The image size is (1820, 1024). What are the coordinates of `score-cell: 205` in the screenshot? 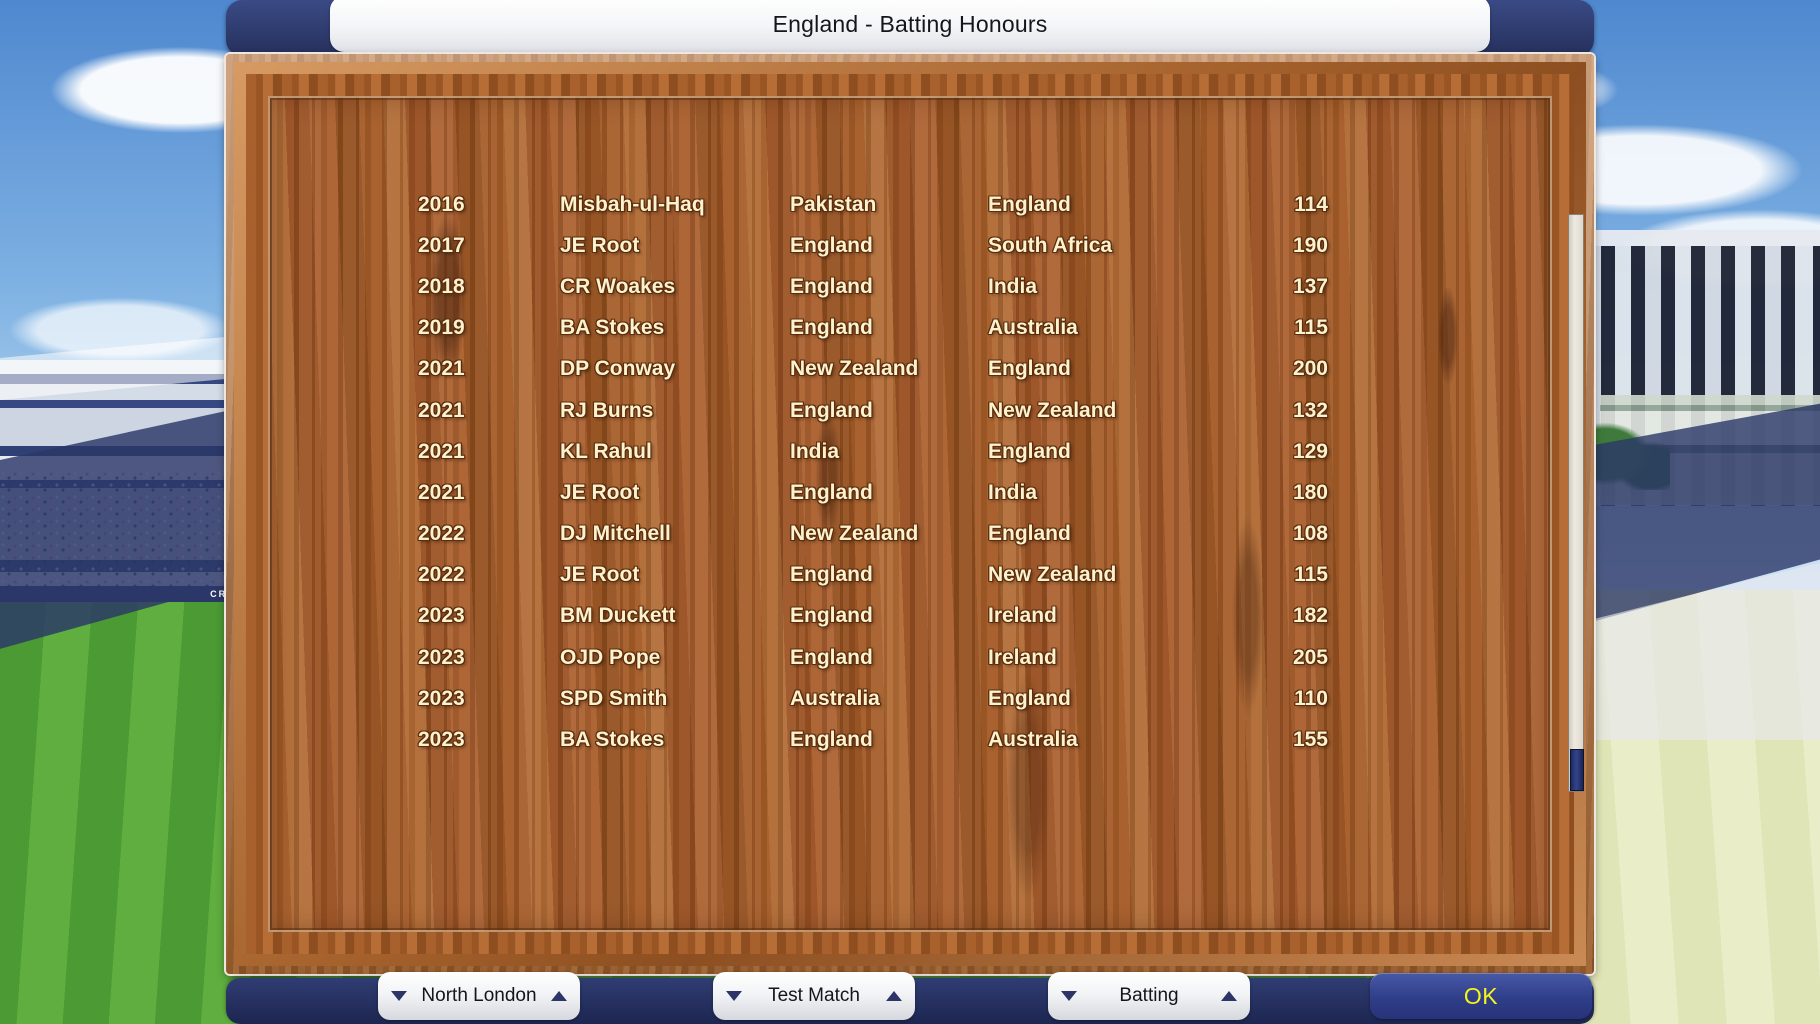 It's located at (1310, 657).